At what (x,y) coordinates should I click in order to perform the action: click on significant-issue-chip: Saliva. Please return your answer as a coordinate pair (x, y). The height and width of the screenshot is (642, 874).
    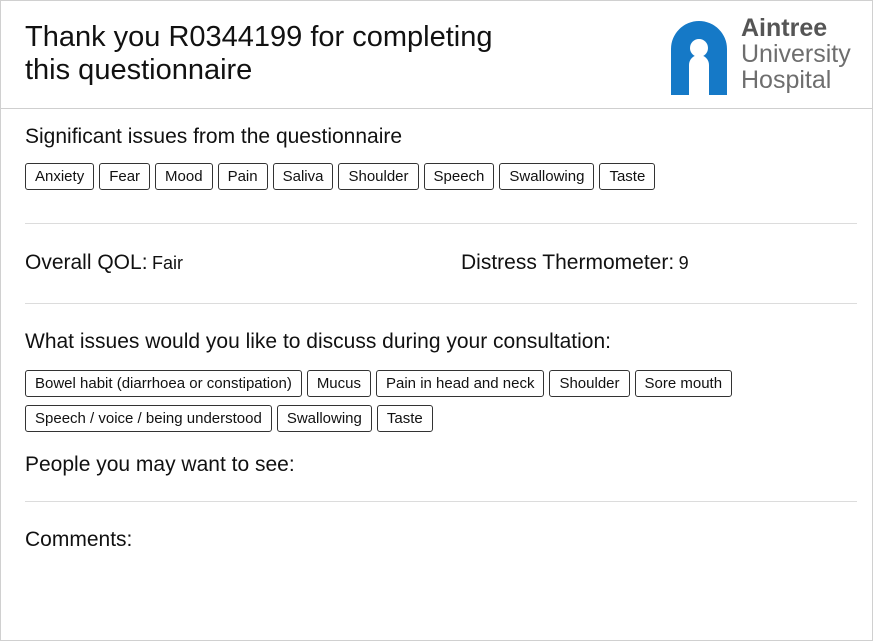
    Looking at the image, I should click on (303, 176).